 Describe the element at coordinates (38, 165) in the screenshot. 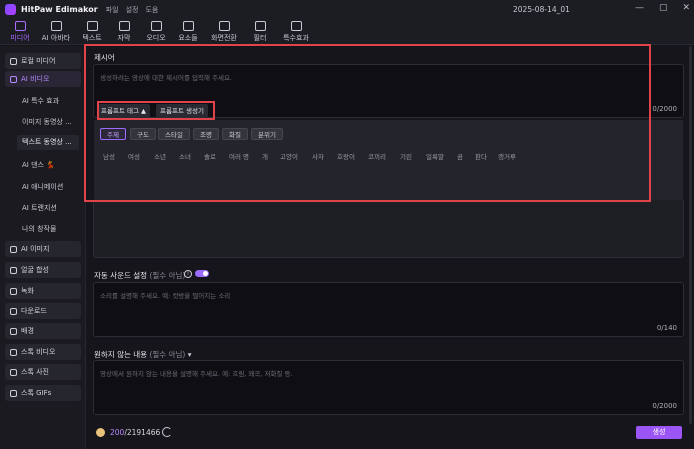

I see `sidebar-sub-ai-dance: AI 댄스 💃` at that location.